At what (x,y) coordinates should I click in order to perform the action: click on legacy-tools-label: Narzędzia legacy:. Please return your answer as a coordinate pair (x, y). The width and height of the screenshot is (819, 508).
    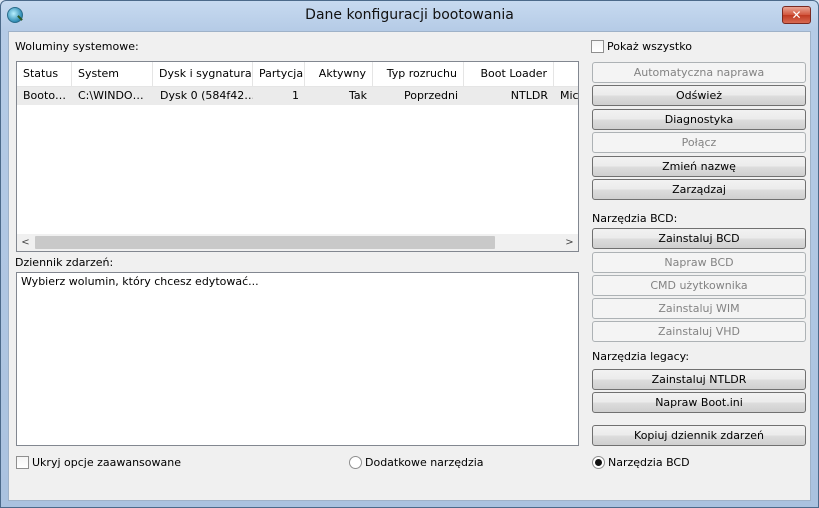
    Looking at the image, I should click on (641, 356).